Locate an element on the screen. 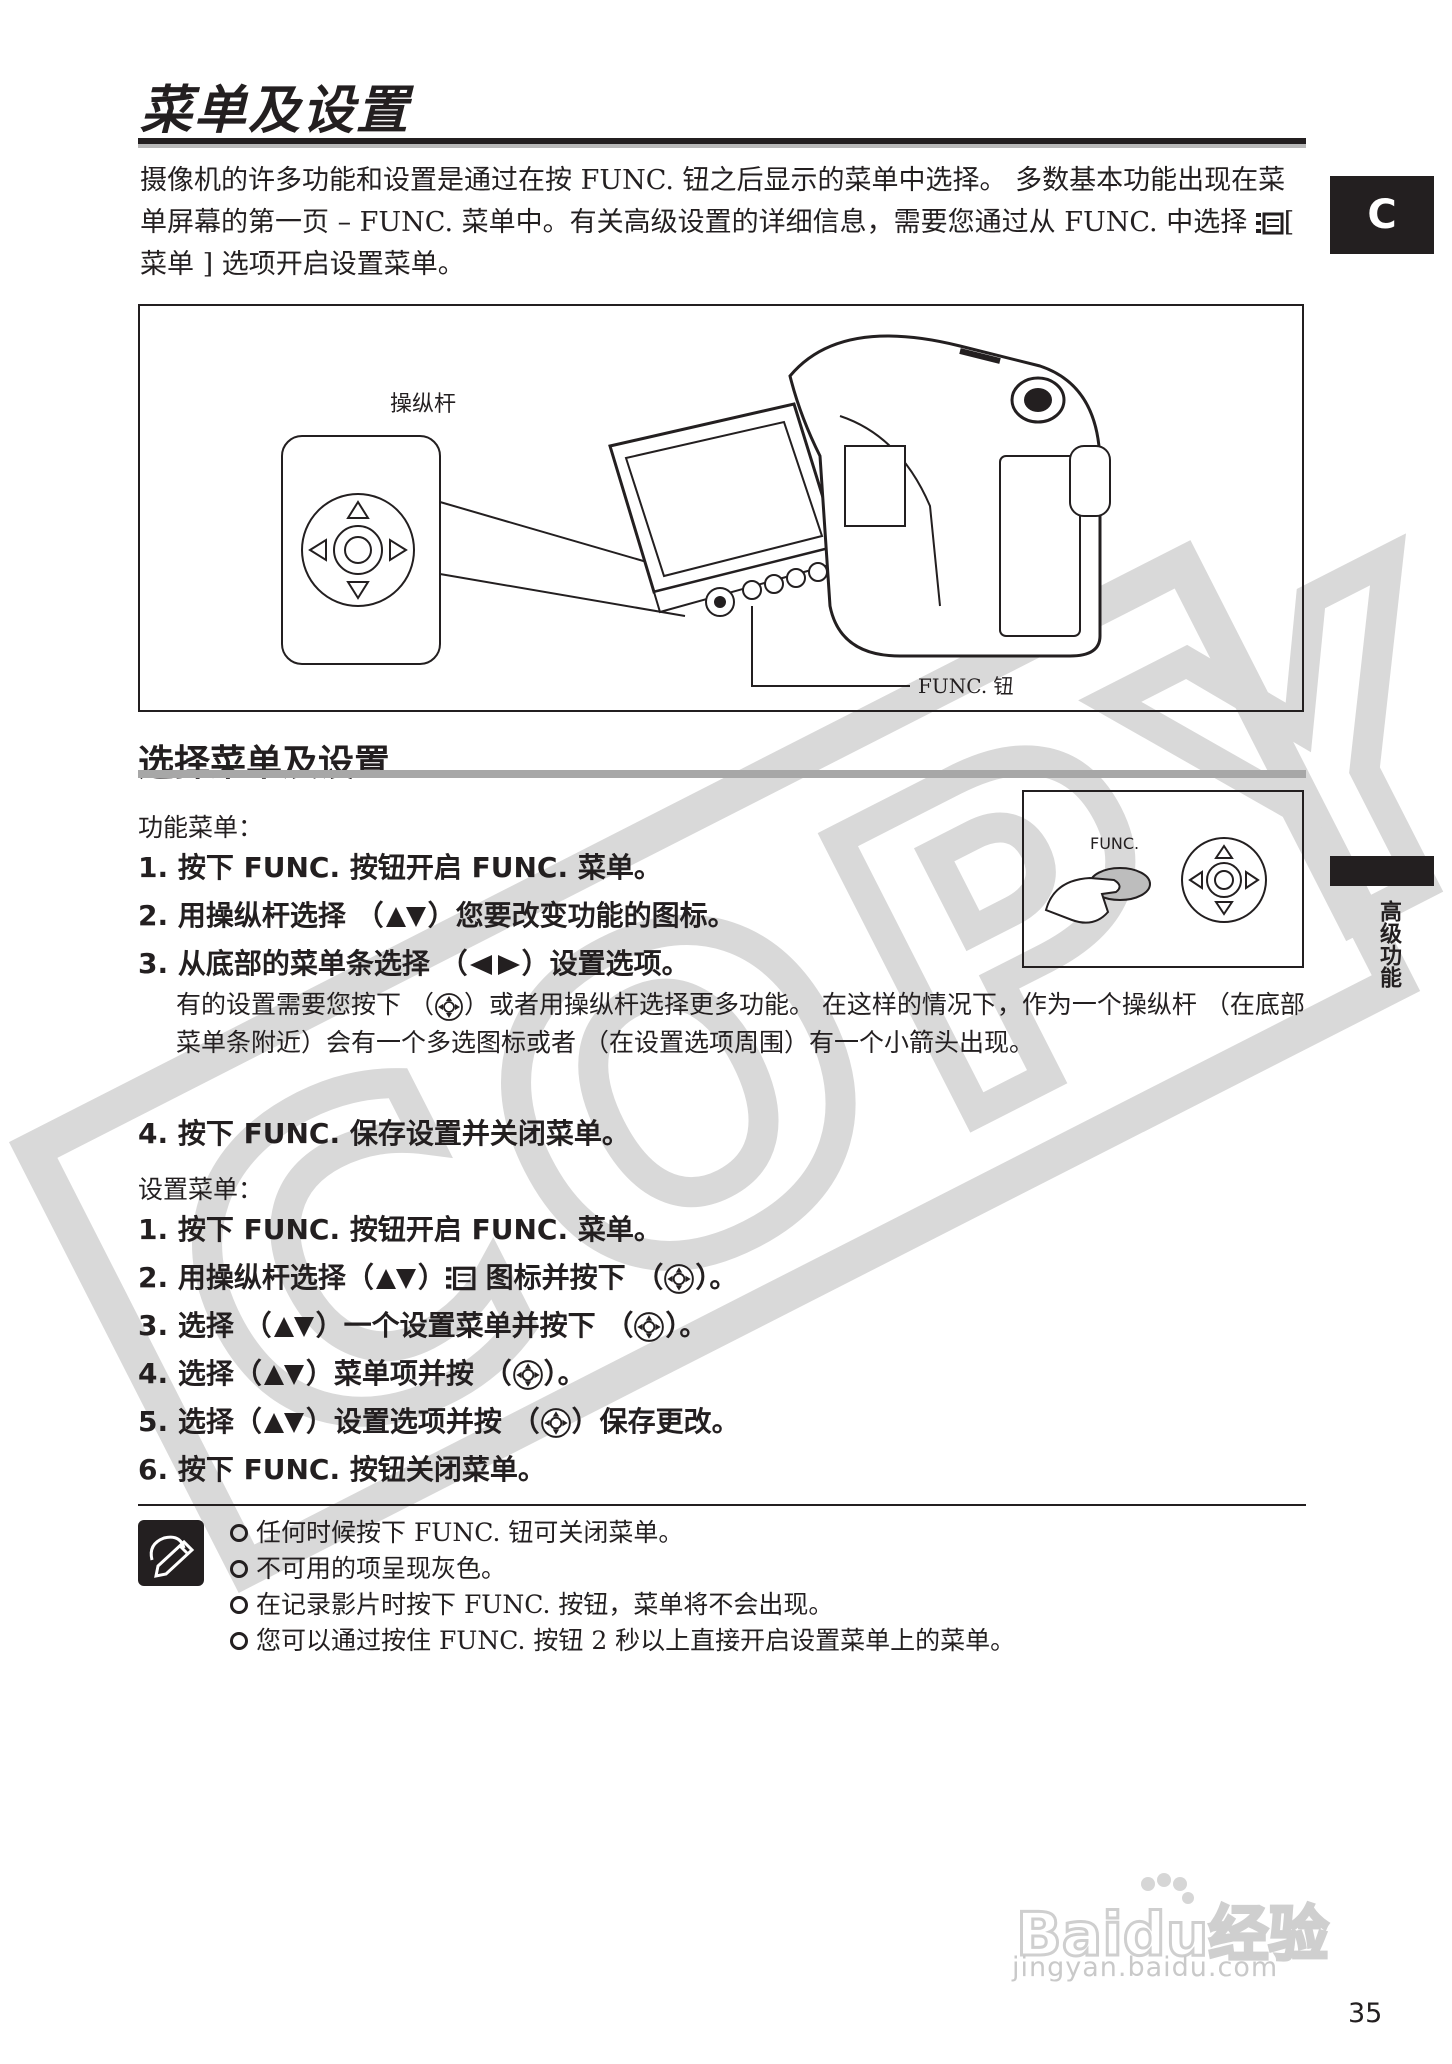 The height and width of the screenshot is (2064, 1452). baidu-url: jingyan.baidu.com is located at coordinates (1145, 1967).